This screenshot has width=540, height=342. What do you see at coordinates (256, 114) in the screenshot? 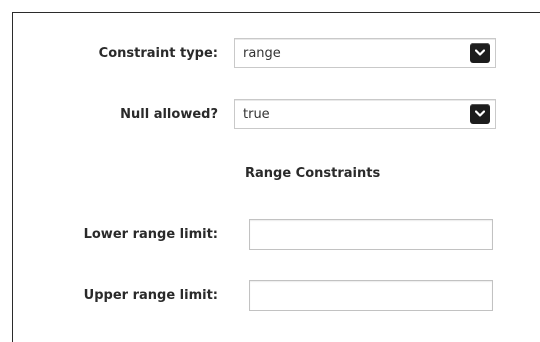
I see `null-allowed-value: true` at bounding box center [256, 114].